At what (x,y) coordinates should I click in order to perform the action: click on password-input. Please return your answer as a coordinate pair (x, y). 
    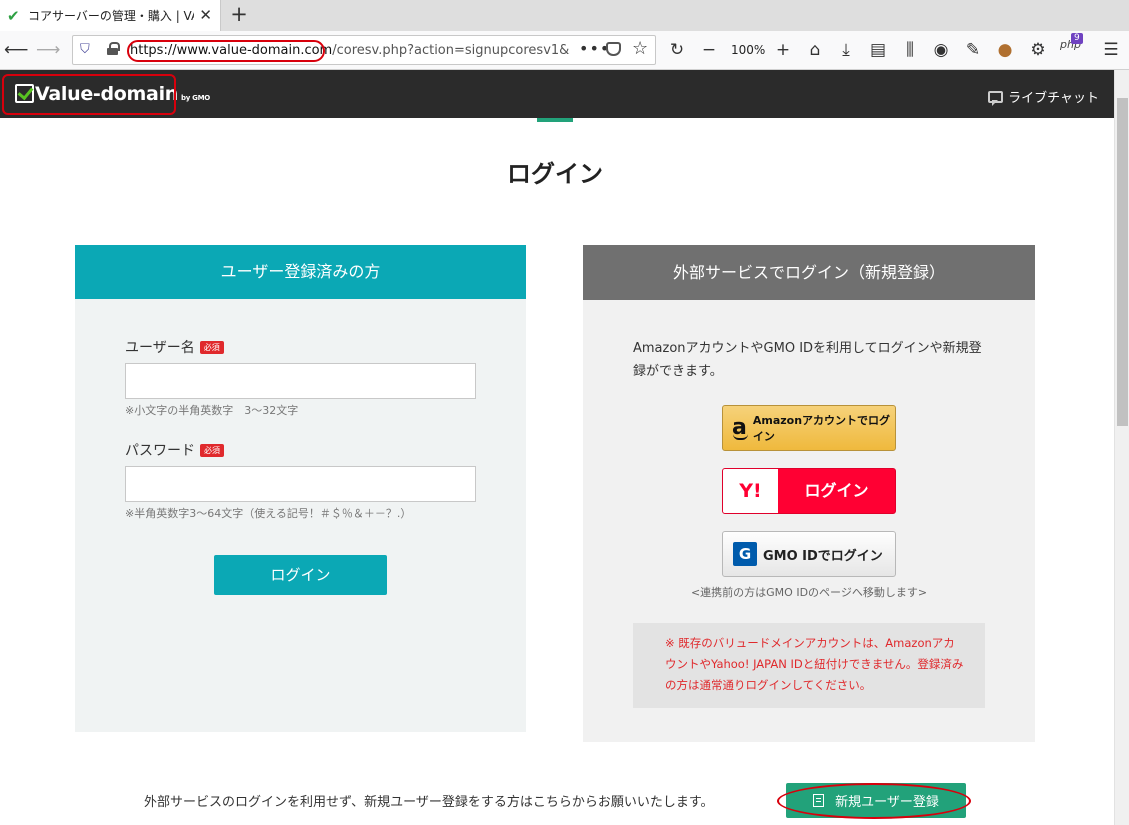
    Looking at the image, I should click on (300, 484).